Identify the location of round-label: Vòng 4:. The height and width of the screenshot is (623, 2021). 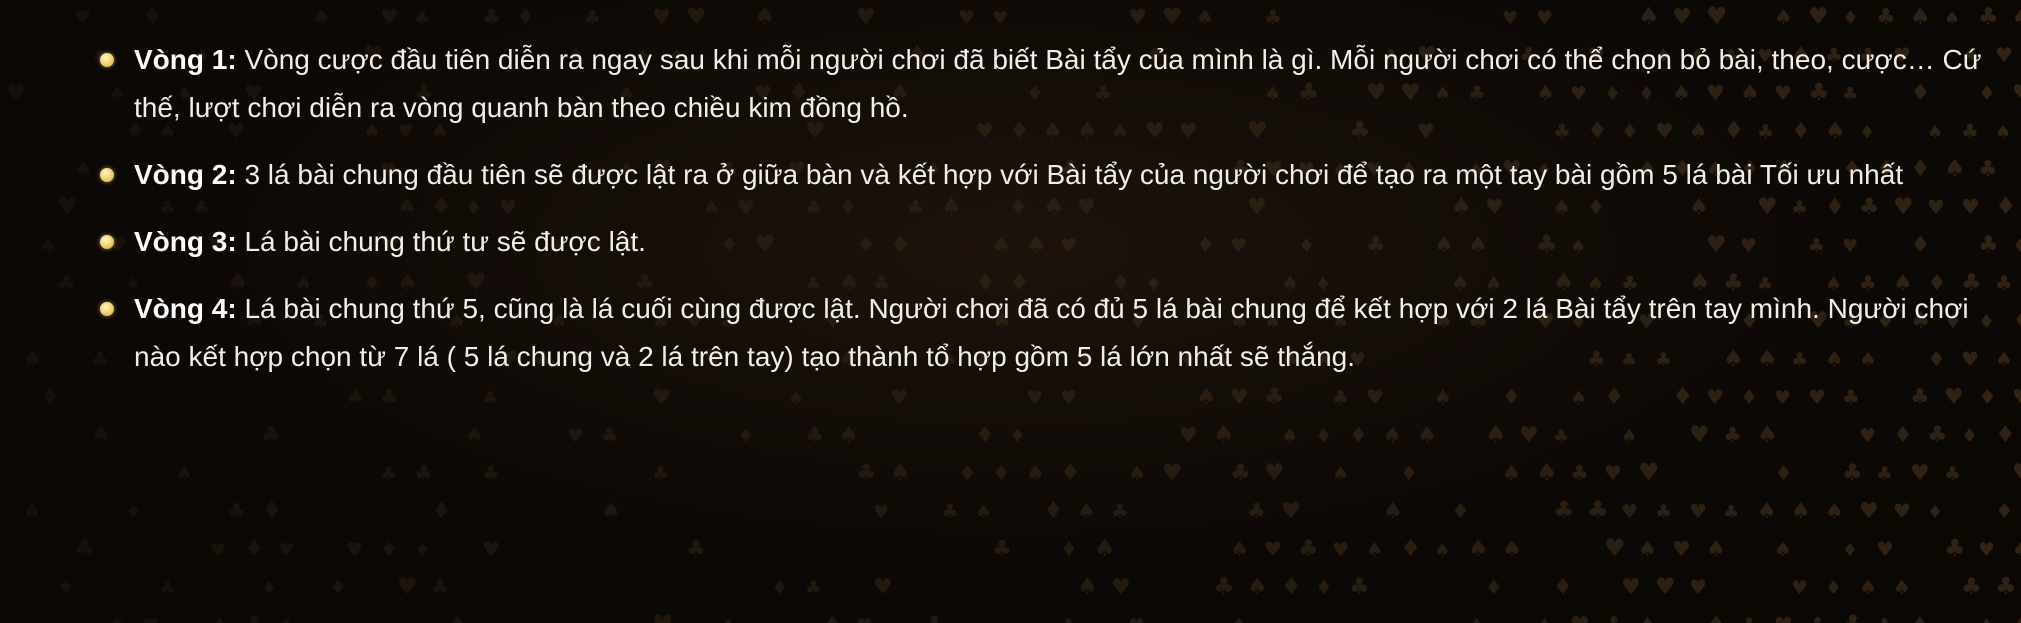
(185, 308).